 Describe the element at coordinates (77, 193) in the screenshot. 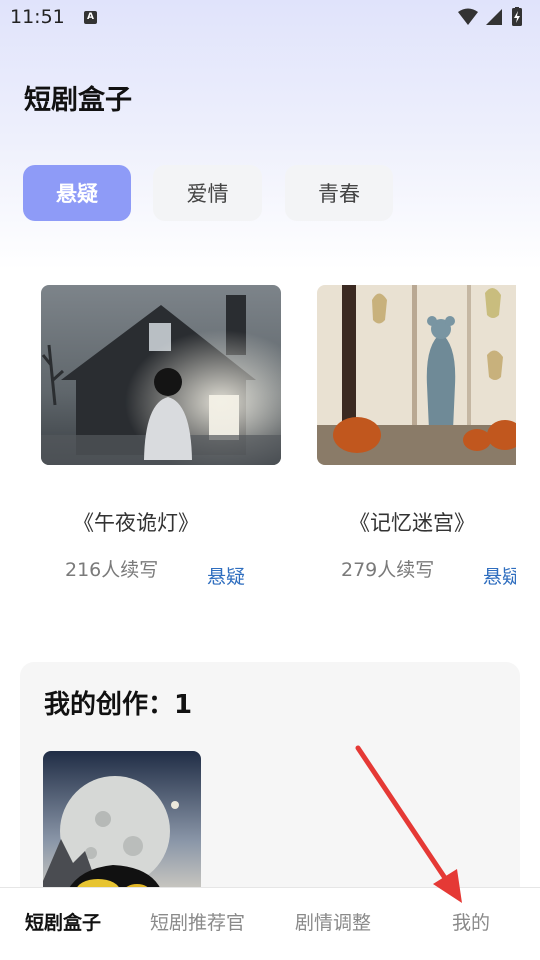

I see `tab-suspense: 悬疑` at that location.